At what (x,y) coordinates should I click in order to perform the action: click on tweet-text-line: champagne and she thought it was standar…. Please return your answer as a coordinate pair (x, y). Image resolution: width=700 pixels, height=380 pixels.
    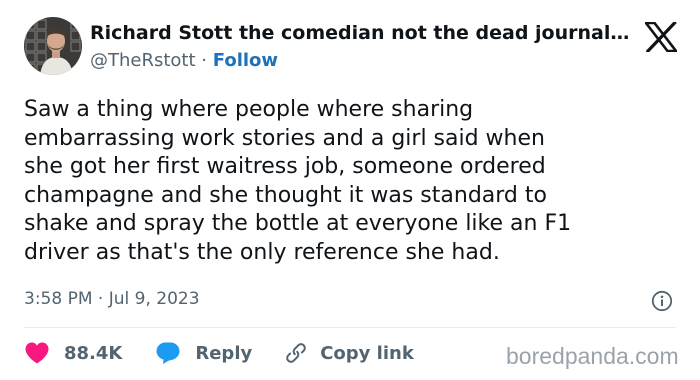
    Looking at the image, I should click on (285, 195).